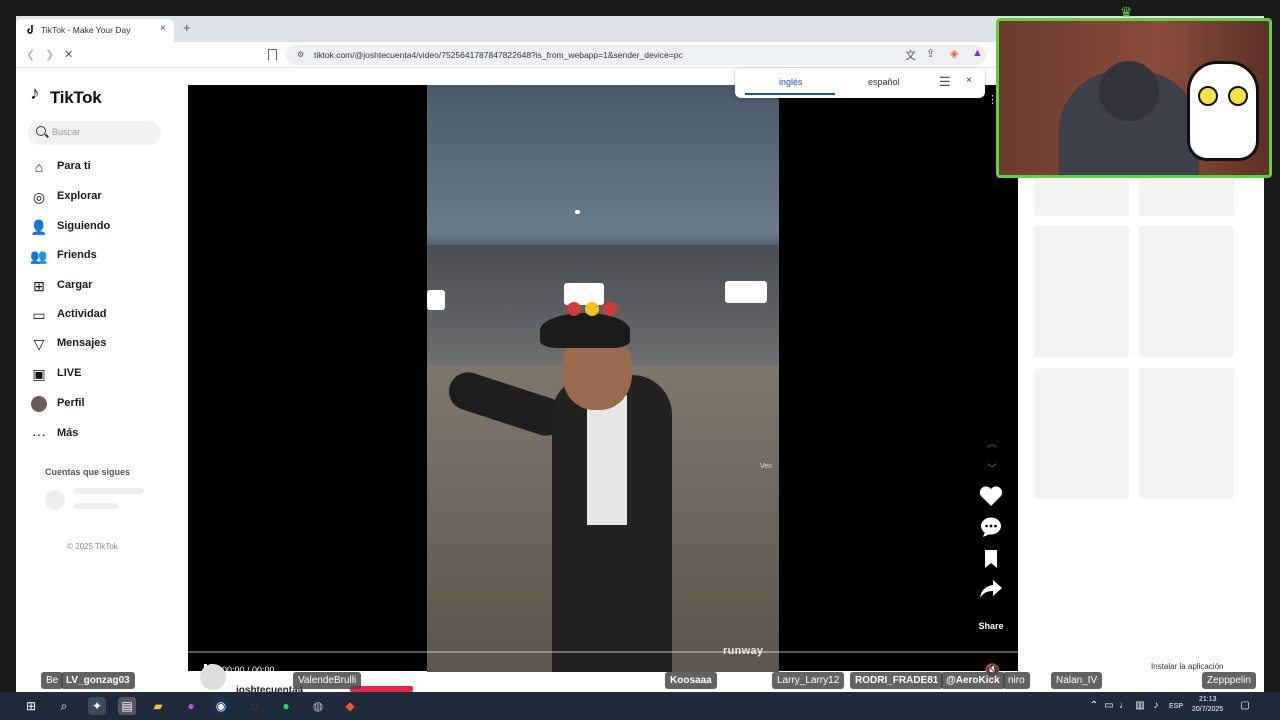  What do you see at coordinates (49, 54) in the screenshot?
I see `forward-icon: ❯` at bounding box center [49, 54].